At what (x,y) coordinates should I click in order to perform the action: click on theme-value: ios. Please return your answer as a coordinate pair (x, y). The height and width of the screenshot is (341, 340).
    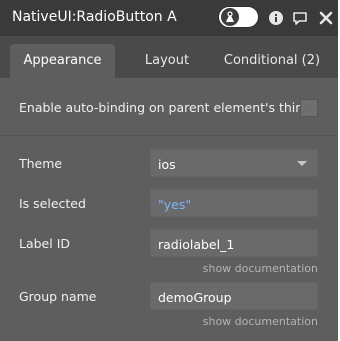
    Looking at the image, I should click on (167, 164).